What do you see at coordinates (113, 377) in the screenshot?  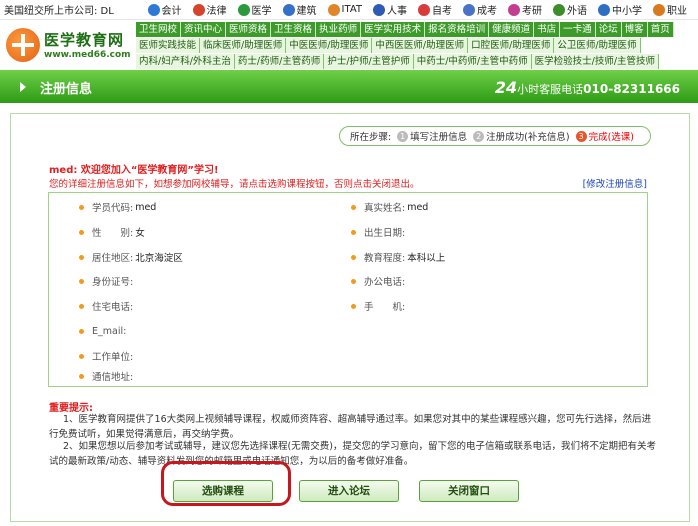 I see `field-label: 通信地址:` at bounding box center [113, 377].